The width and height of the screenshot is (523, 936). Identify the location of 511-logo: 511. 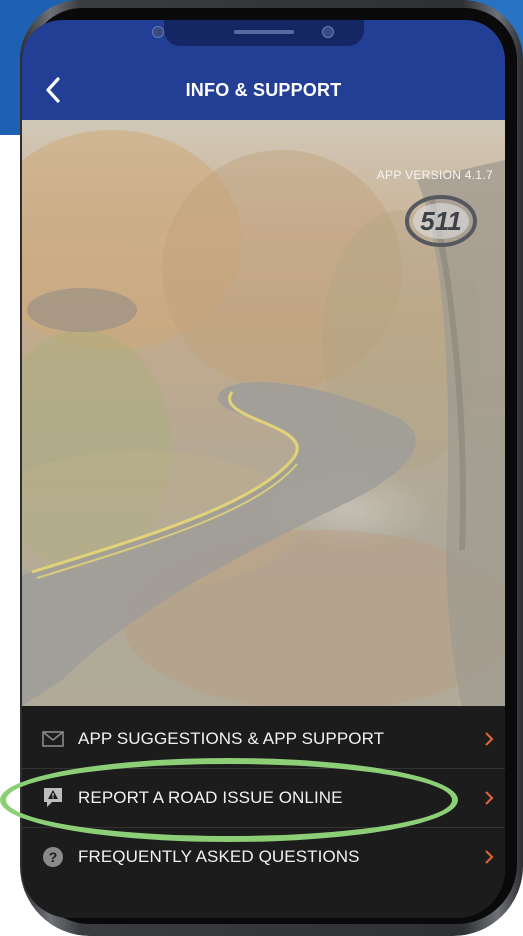
(441, 218).